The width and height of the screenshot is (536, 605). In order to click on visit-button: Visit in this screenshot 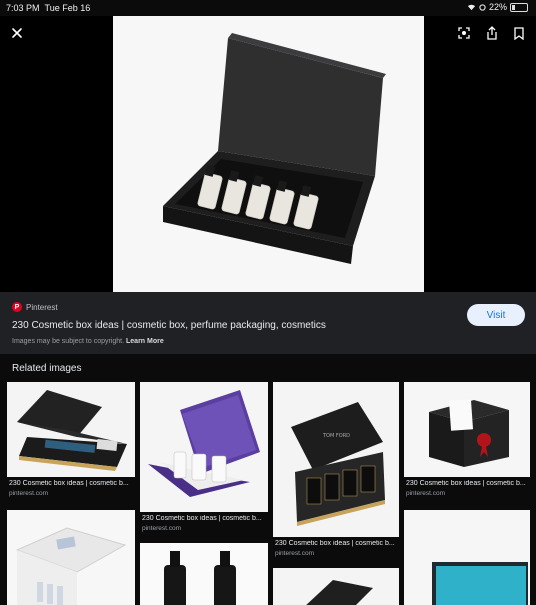, I will do `click(496, 315)`.